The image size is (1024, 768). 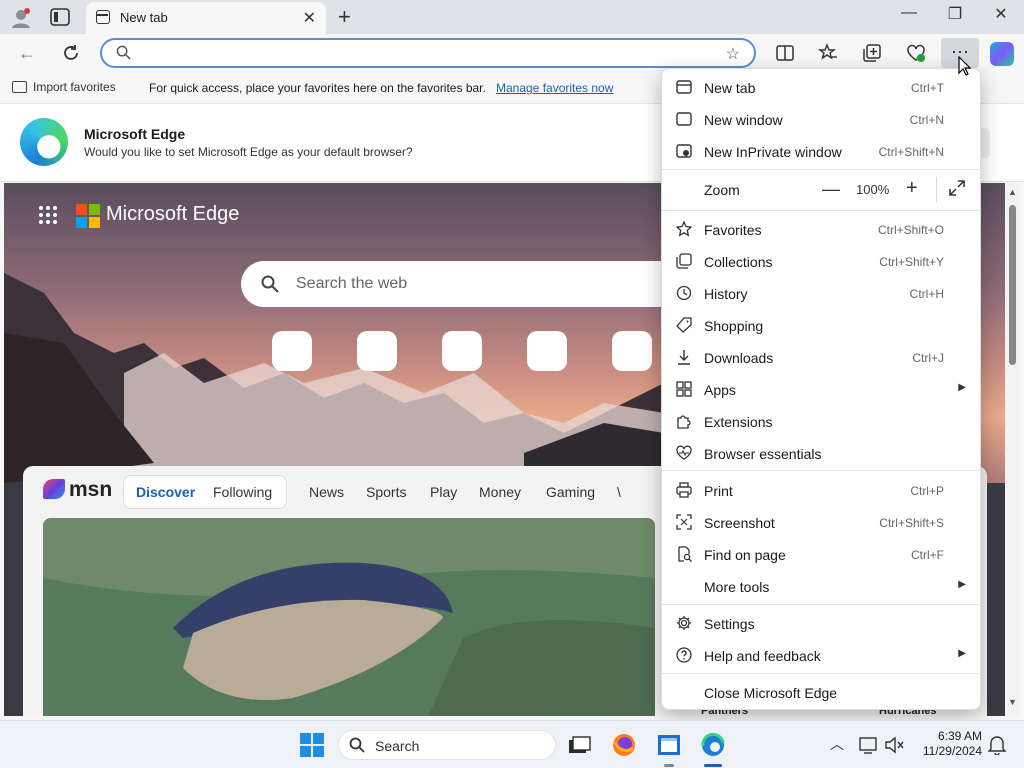 I want to click on collections-icon, so click(x=872, y=53).